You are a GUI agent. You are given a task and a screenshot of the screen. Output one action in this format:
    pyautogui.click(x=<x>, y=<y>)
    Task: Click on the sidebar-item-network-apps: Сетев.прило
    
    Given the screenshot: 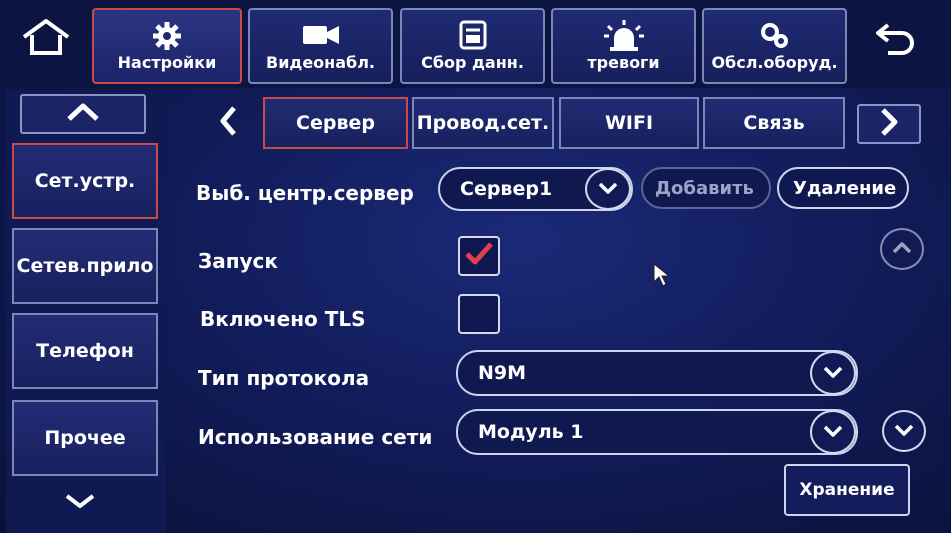 What is the action you would take?
    pyautogui.click(x=85, y=266)
    